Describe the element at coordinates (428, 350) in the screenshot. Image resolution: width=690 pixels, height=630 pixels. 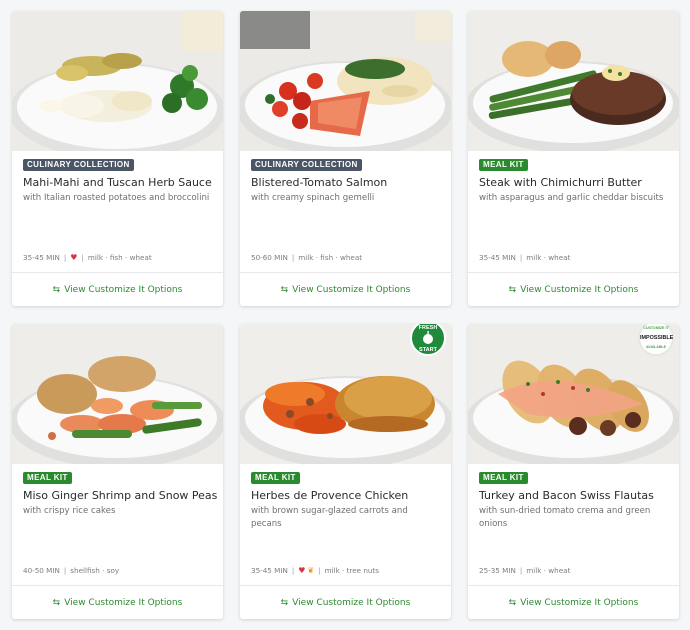
I see `sticker-text: START` at that location.